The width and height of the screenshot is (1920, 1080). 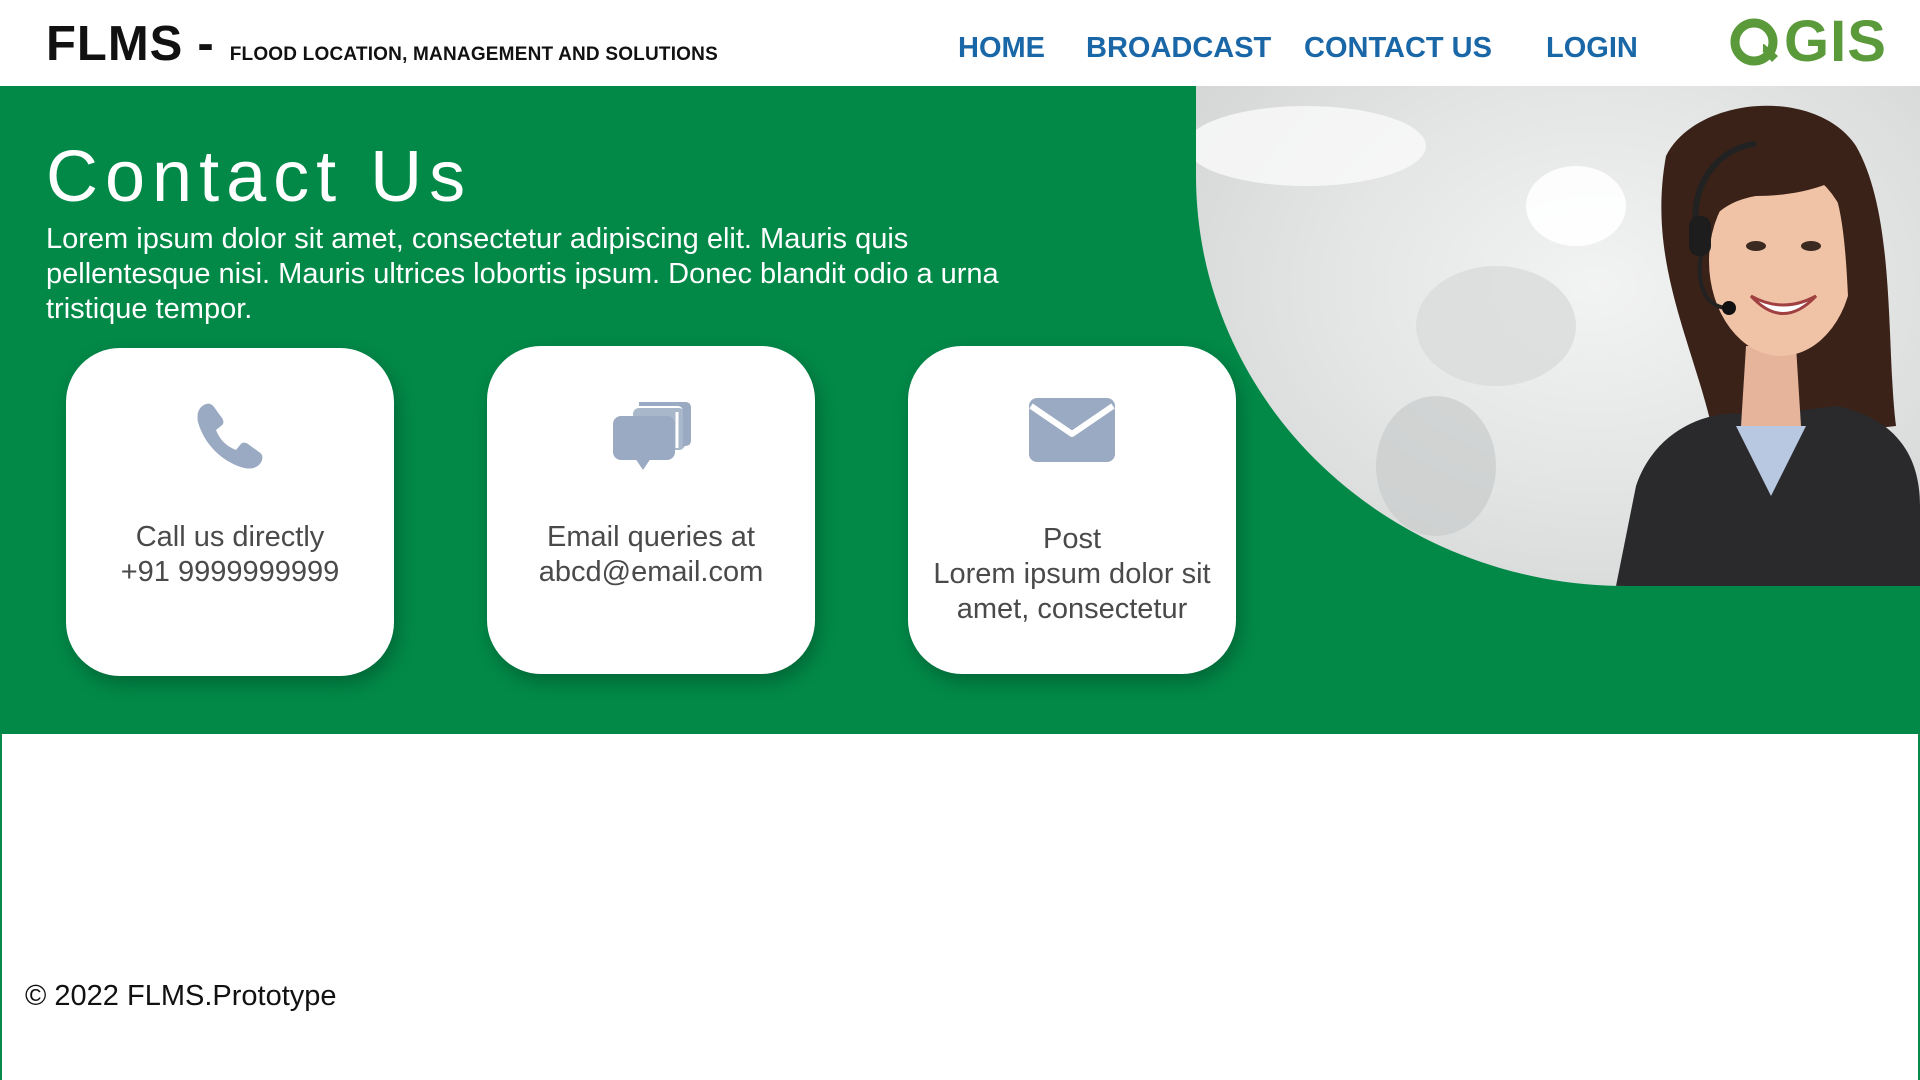 I want to click on nav-contact-us: CONTACT US, so click(x=1398, y=48).